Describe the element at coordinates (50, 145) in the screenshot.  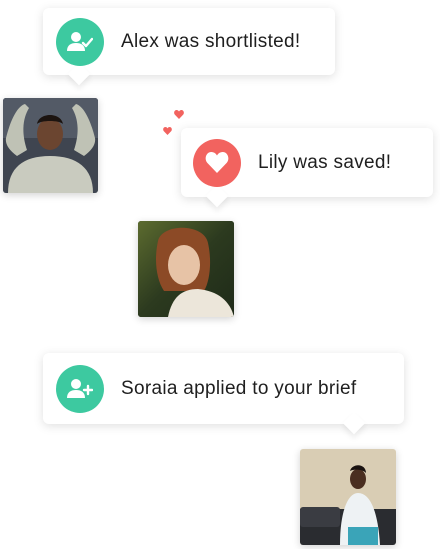
I see `photo-alex` at that location.